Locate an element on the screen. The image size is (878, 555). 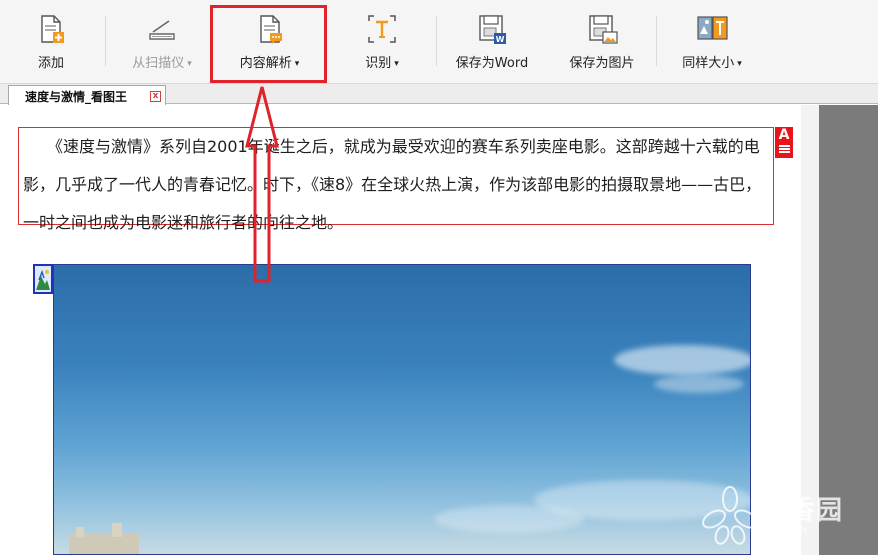
flower-logo-icon is located at coordinates (730, 515).